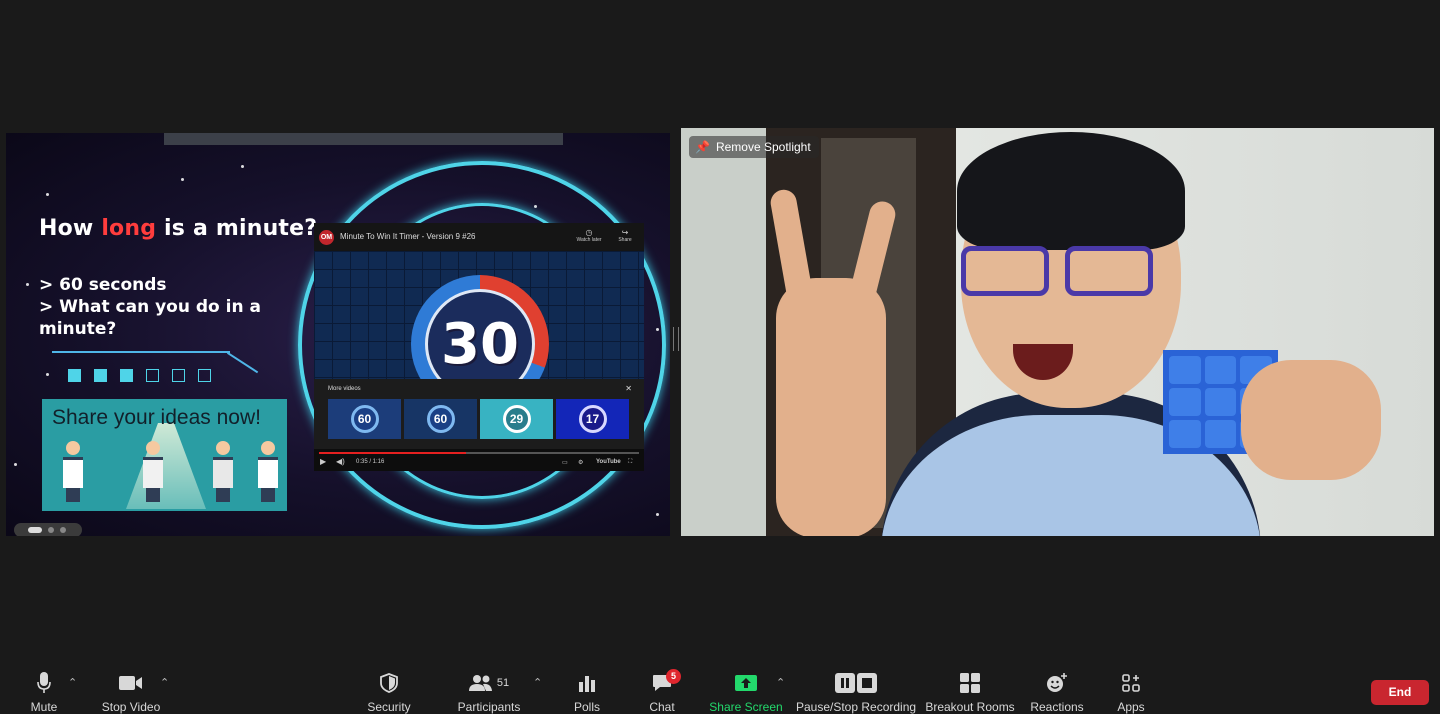  Describe the element at coordinates (164, 682) in the screenshot. I see `video-options-chevron-icon: ⌃` at that location.